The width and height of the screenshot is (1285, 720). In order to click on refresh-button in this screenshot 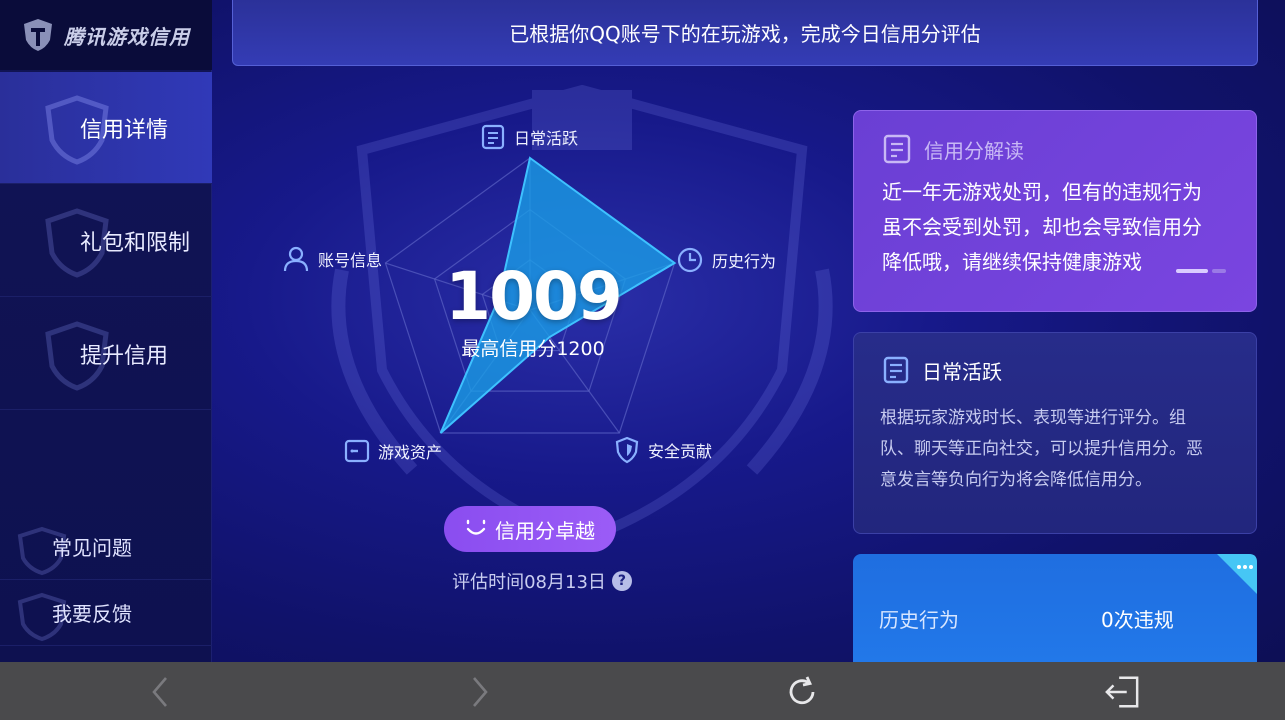, I will do `click(802, 692)`.